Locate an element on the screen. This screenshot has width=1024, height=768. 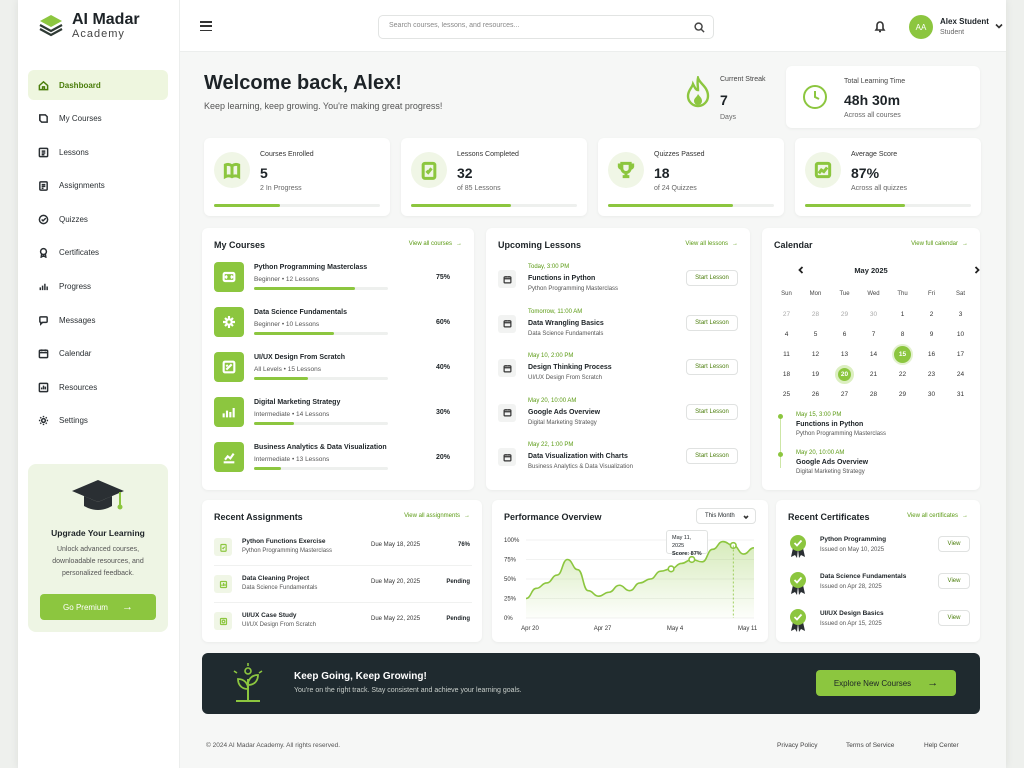
marketing-chart-icon is located at coordinates (228, 413).